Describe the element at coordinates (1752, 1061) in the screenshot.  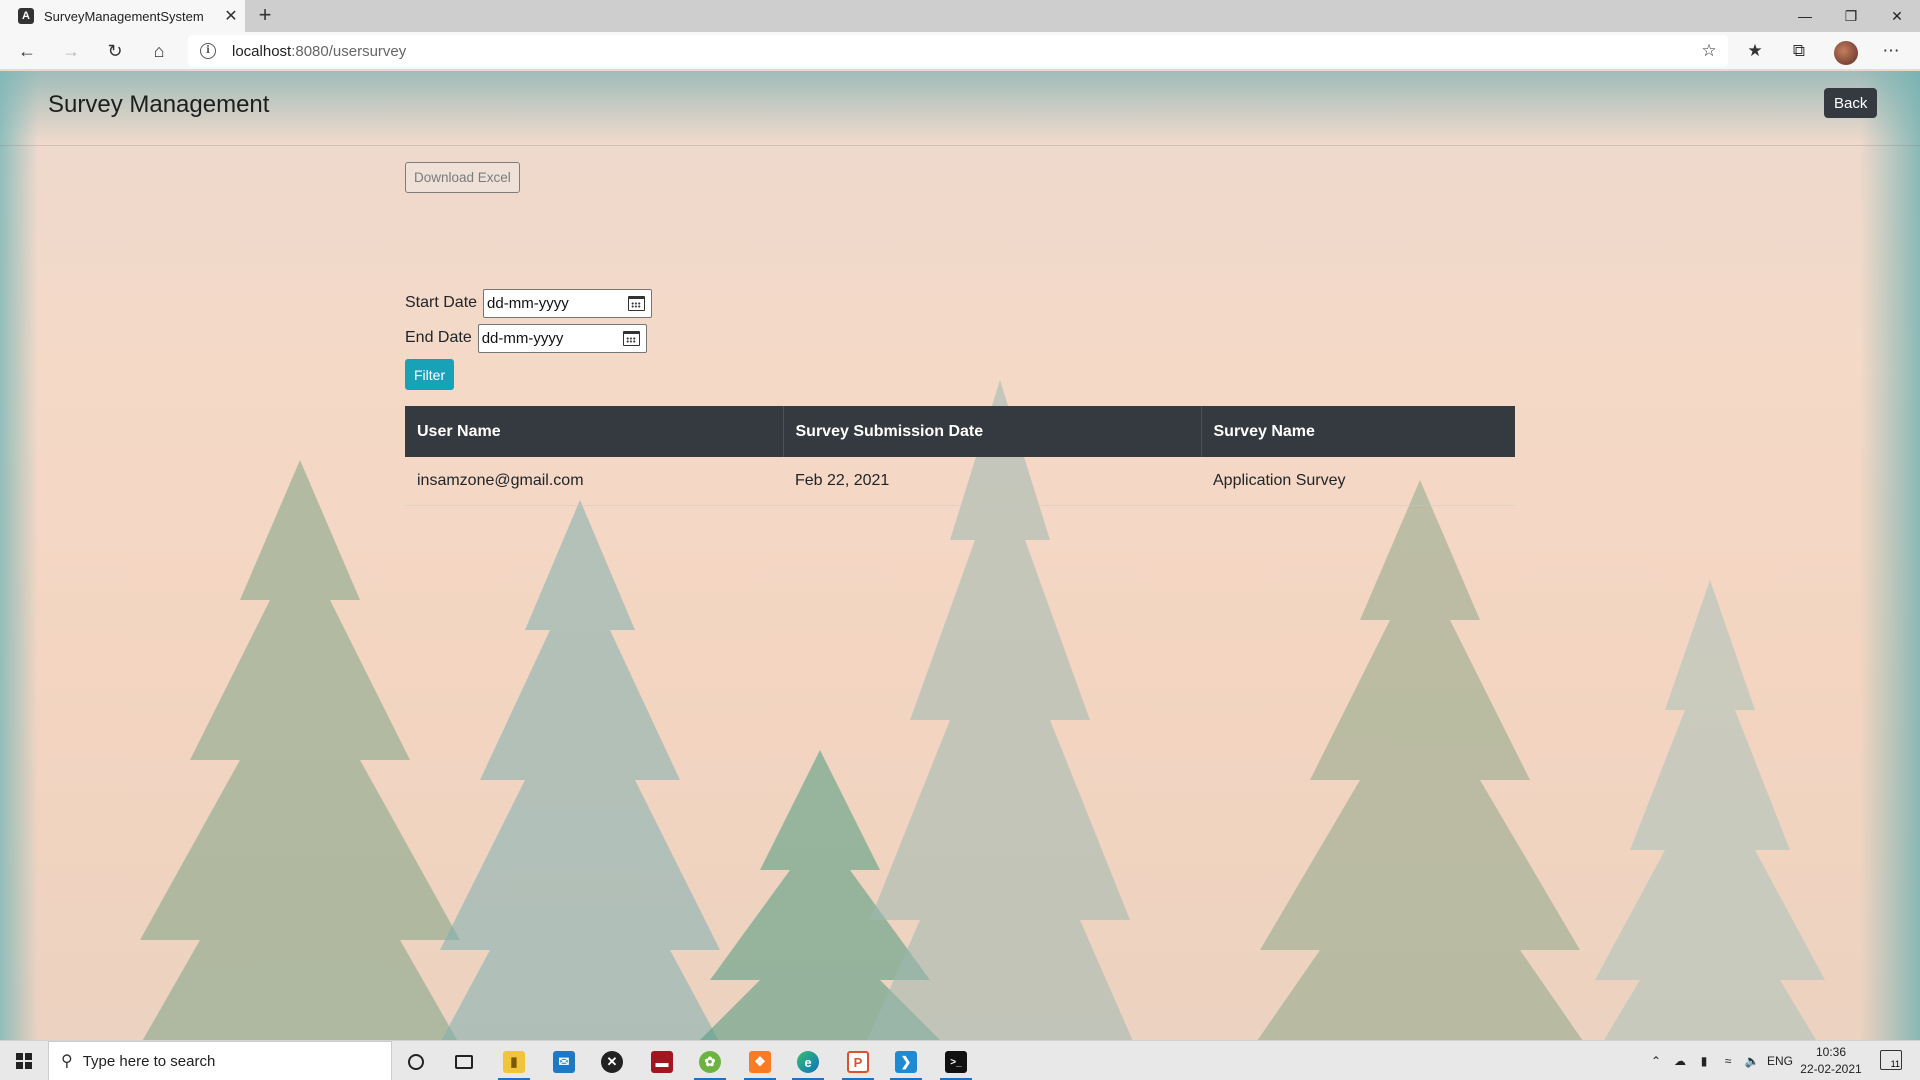
I see `volume-icon: 🔈` at that location.